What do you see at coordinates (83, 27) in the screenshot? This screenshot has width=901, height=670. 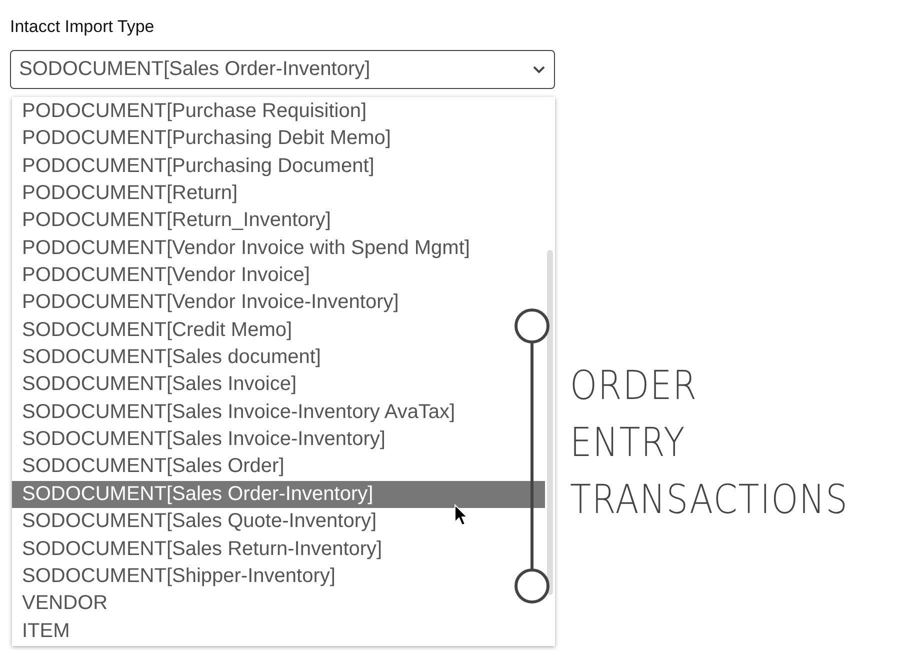 I see `field-label: Intacct Import Type` at bounding box center [83, 27].